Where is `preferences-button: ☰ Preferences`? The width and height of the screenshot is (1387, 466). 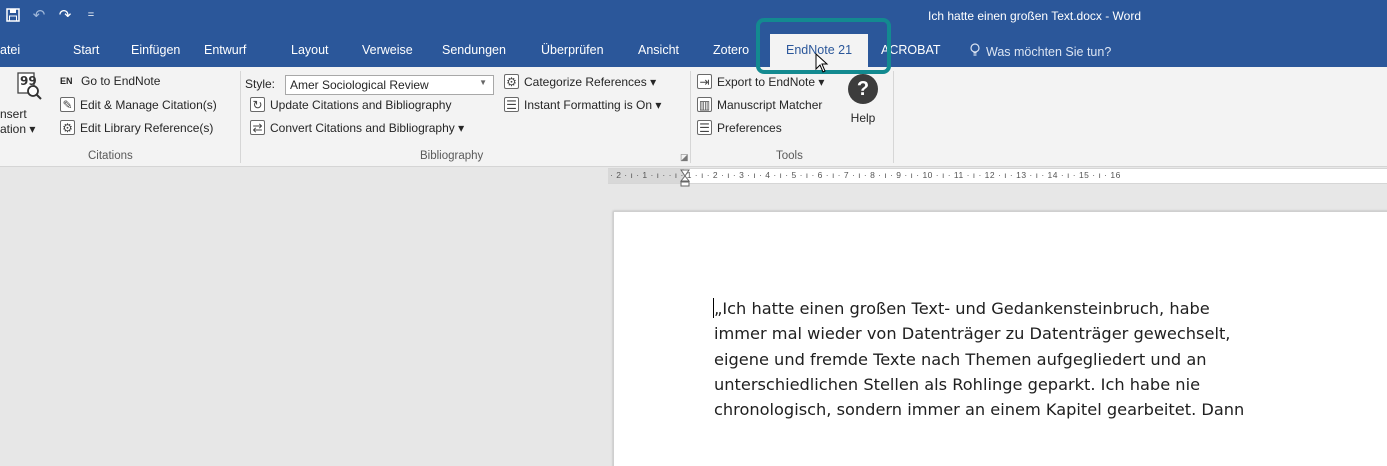
preferences-button: ☰ Preferences is located at coordinates (739, 127).